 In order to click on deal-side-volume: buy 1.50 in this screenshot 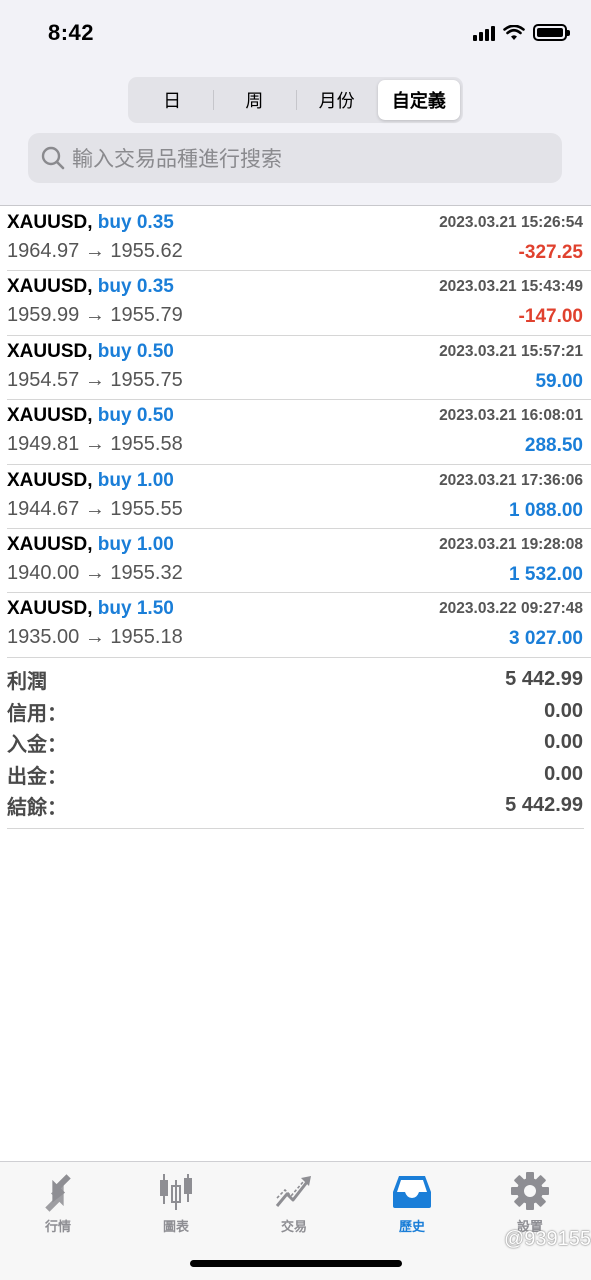, I will do `click(135, 609)`.